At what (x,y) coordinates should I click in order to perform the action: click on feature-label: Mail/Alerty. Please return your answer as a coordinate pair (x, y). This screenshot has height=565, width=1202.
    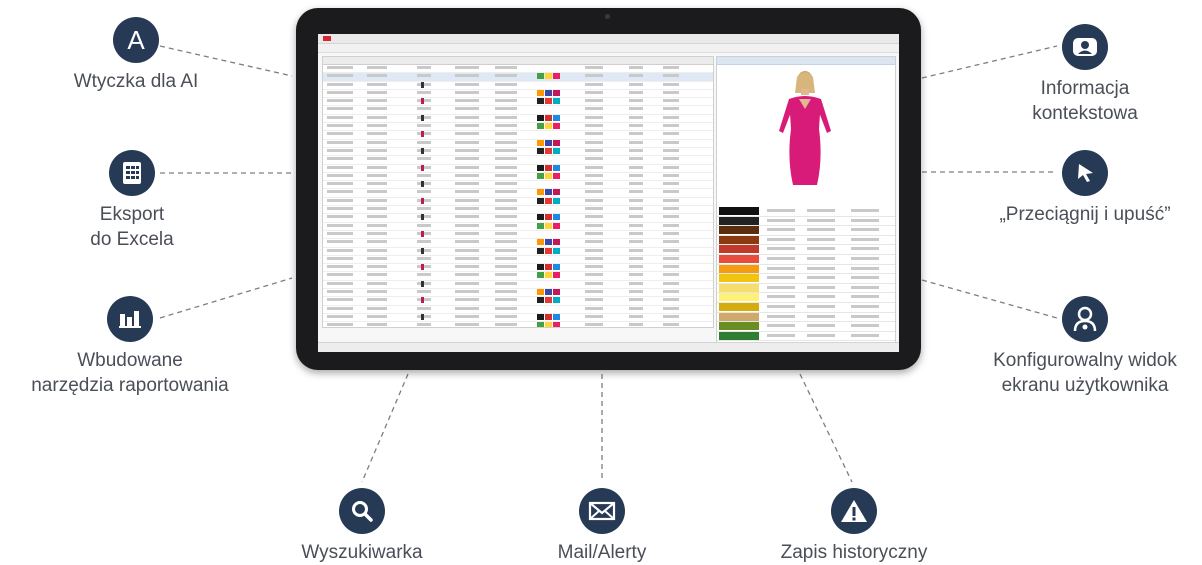
    Looking at the image, I should click on (602, 552).